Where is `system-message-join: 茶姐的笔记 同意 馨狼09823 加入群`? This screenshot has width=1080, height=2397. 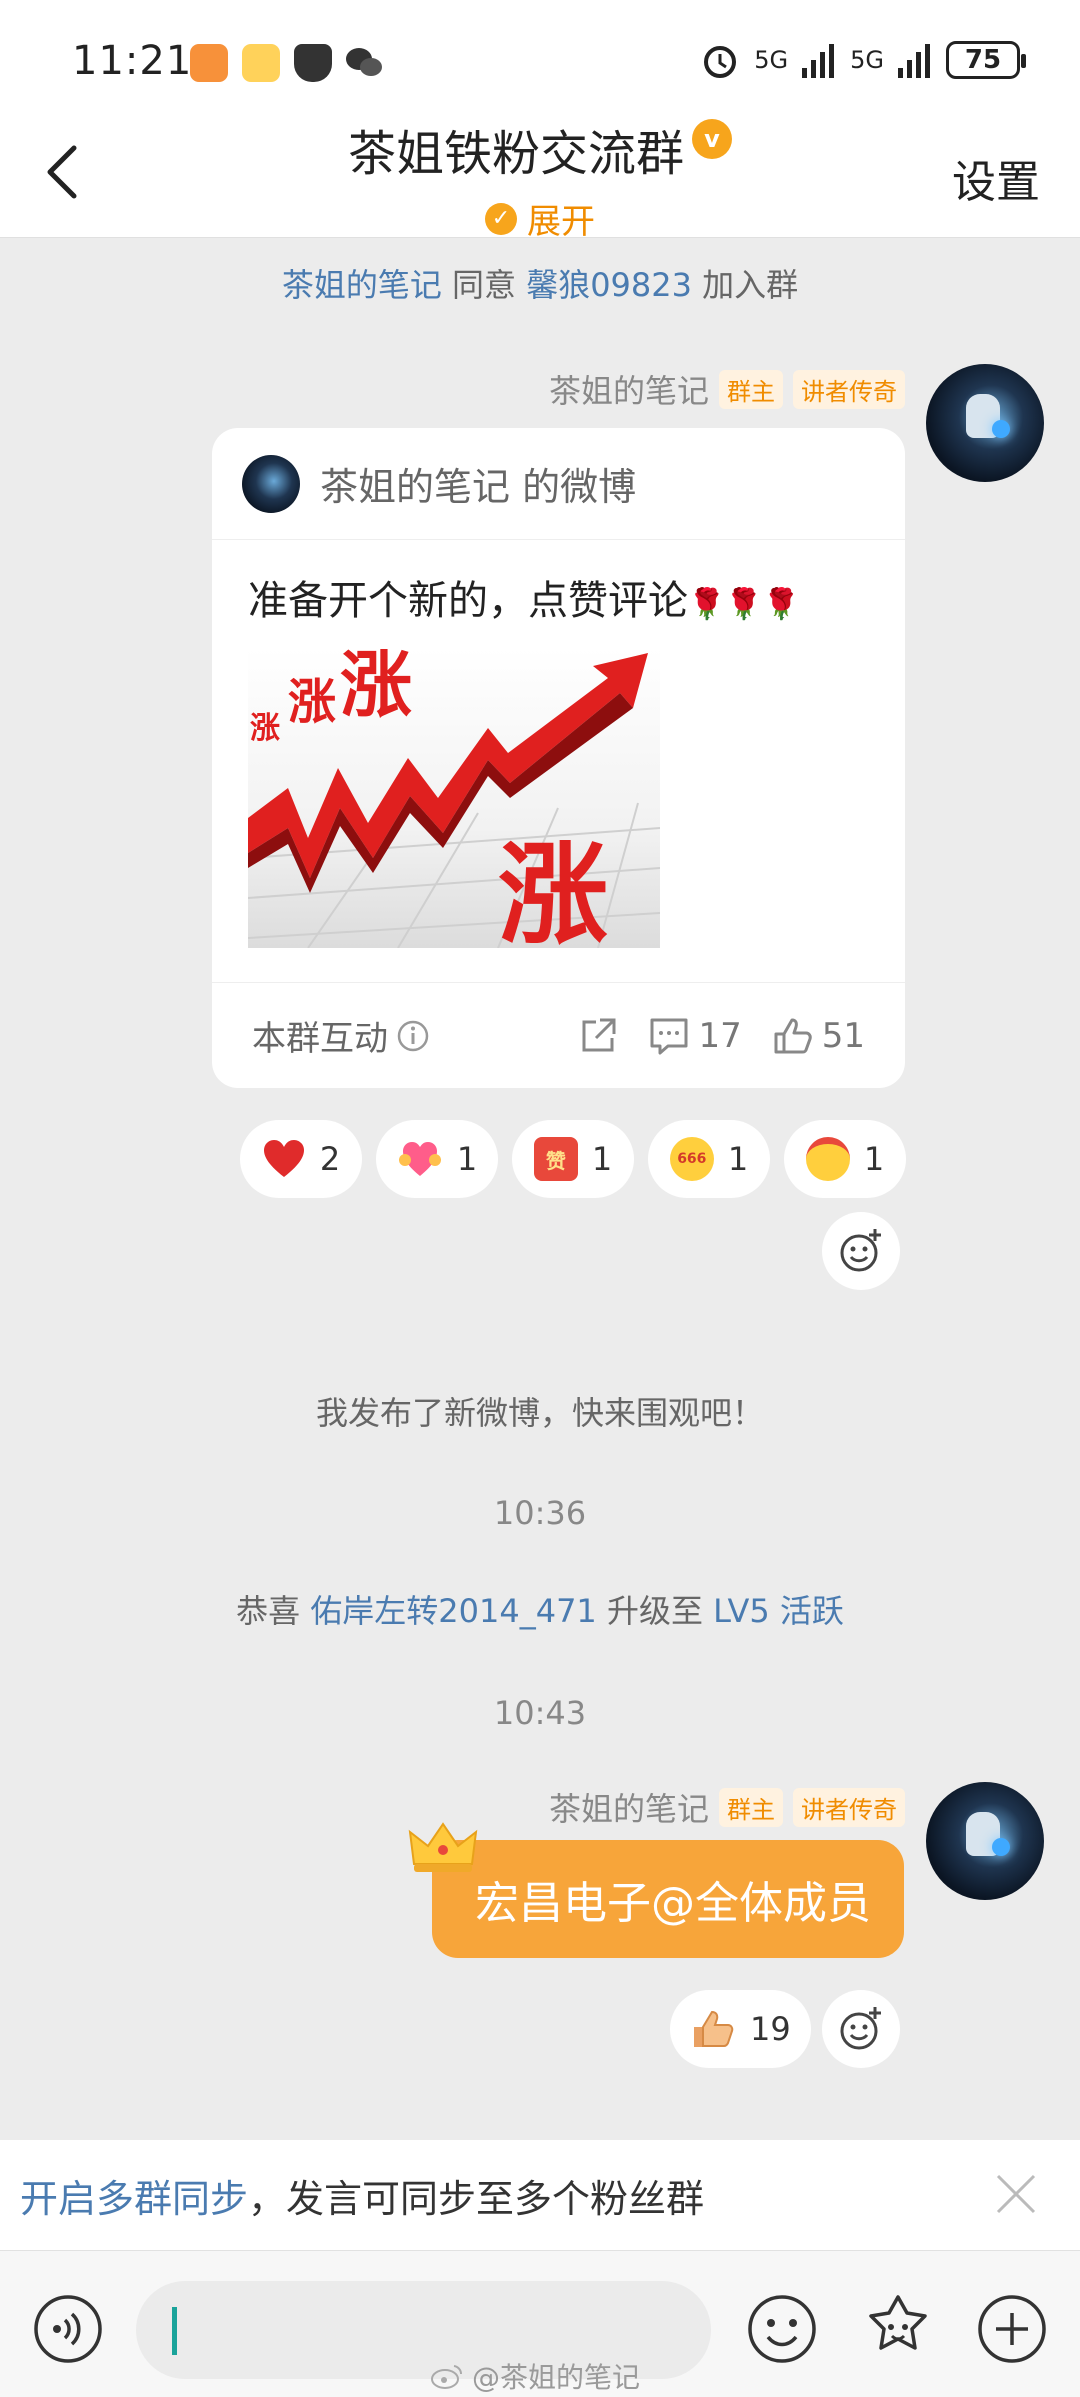 system-message-join: 茶姐的笔记 同意 馨狼09823 加入群 is located at coordinates (540, 283).